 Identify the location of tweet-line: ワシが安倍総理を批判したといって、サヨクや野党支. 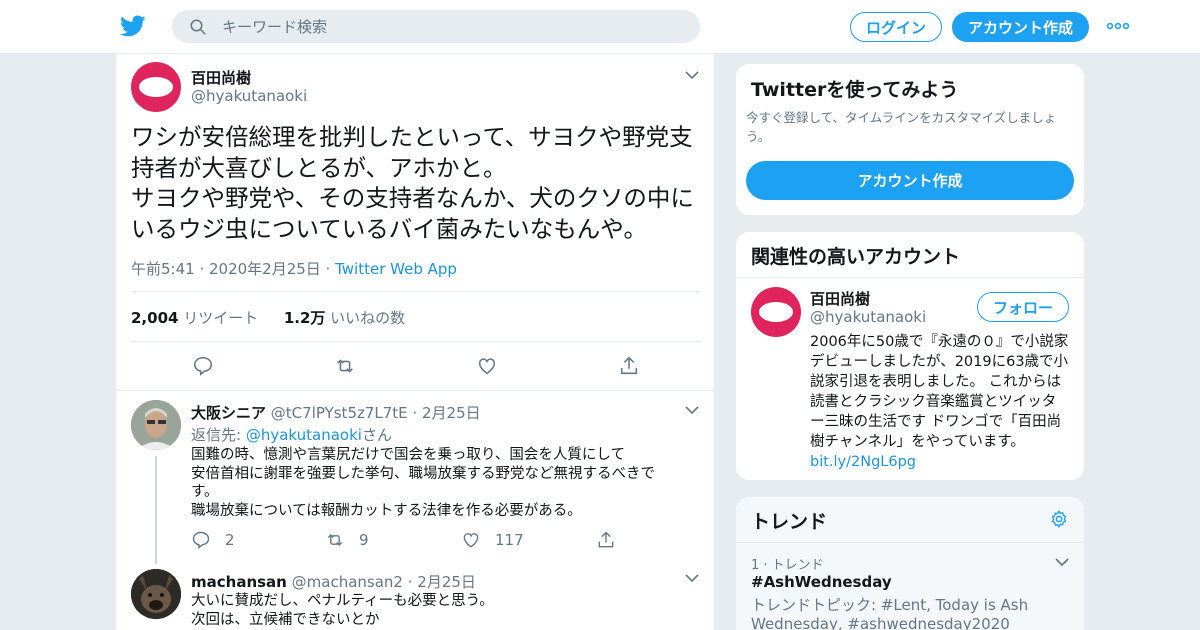
(412, 137).